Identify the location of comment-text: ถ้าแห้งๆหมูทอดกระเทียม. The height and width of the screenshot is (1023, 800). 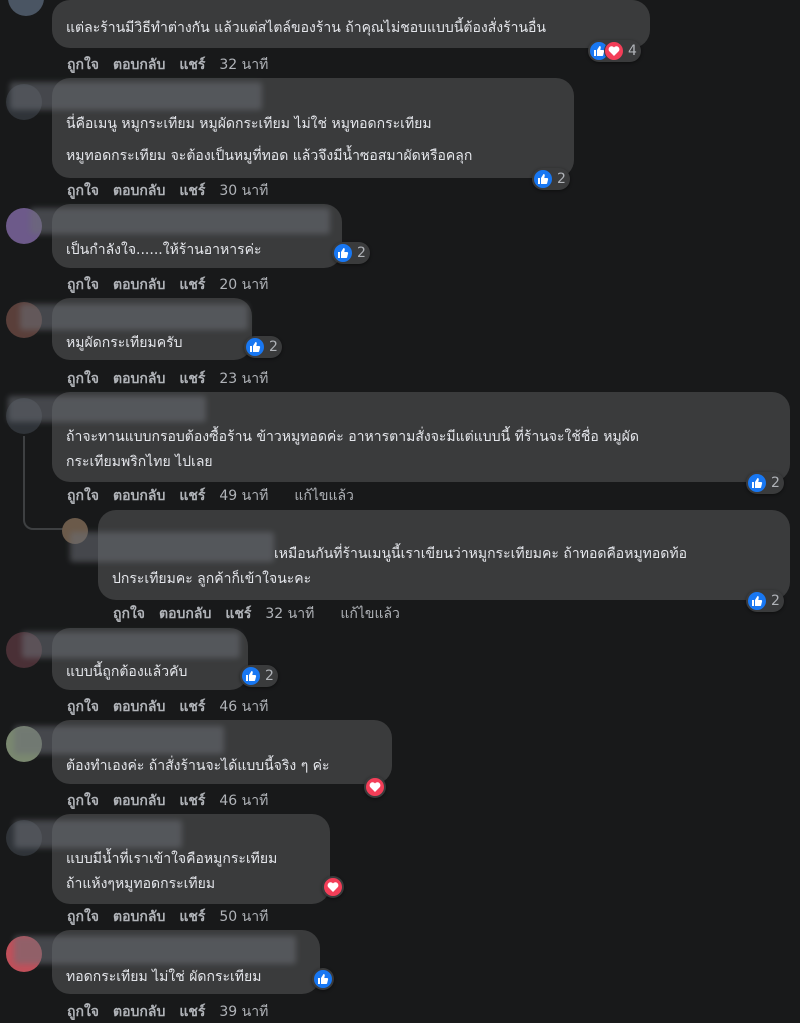
(141, 884).